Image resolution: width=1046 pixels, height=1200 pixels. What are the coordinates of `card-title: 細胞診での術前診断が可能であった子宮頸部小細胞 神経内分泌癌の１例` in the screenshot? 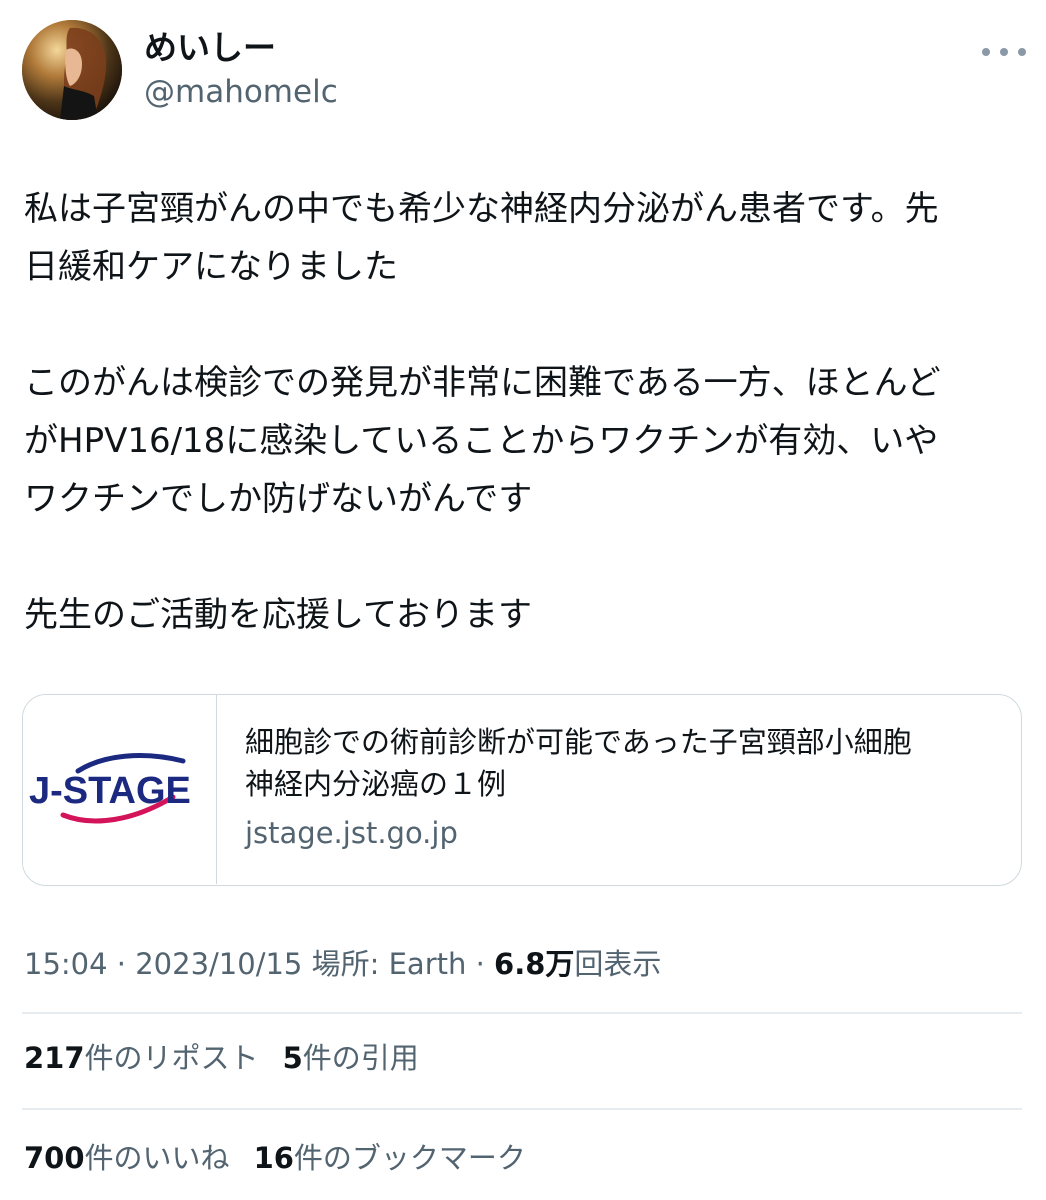 It's located at (578, 763).